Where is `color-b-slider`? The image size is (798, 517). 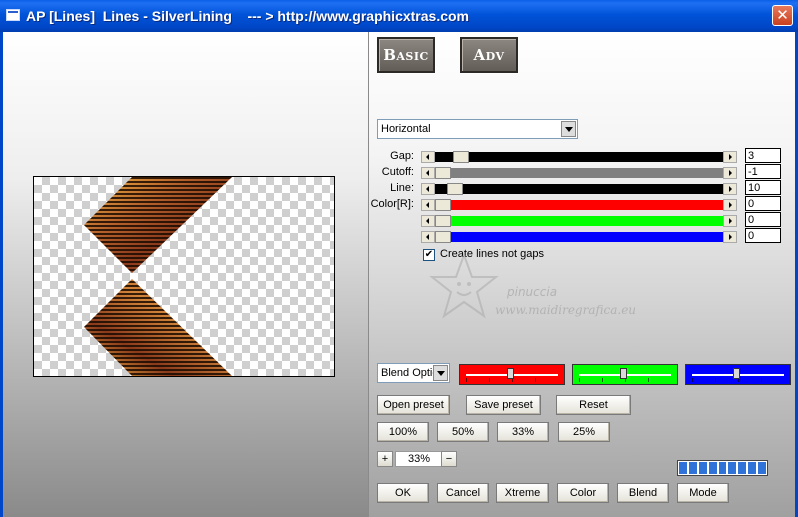
color-b-slider is located at coordinates (579, 237).